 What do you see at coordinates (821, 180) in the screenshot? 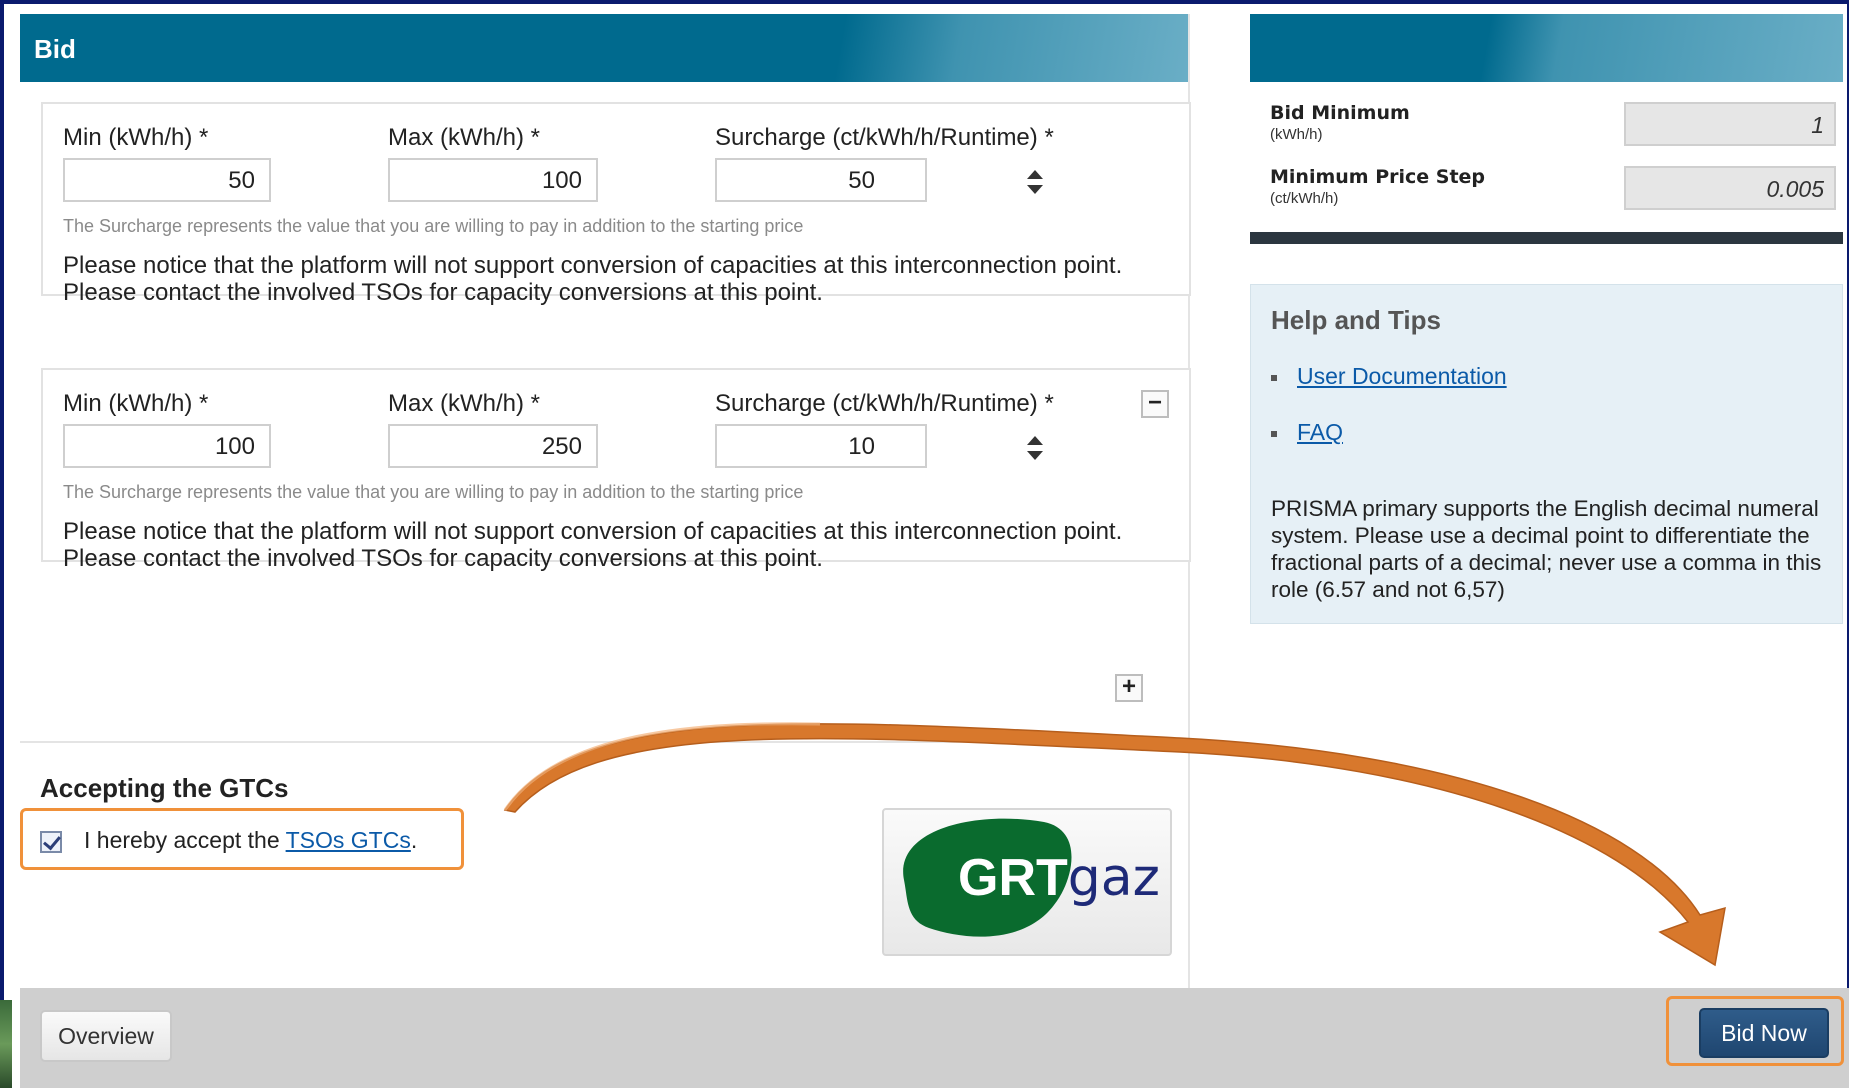
I see `surcharge-input: 50` at bounding box center [821, 180].